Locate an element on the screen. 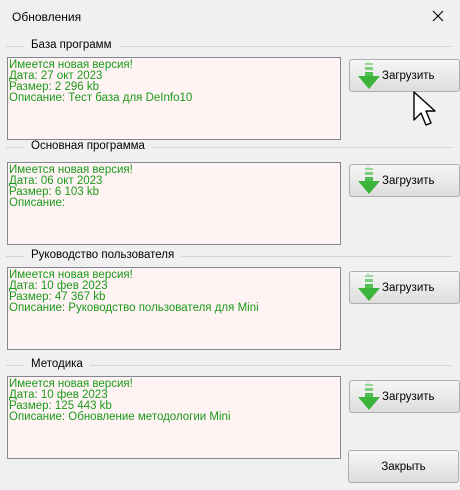 Image resolution: width=460 pixels, height=490 pixels. mouse-pointer-icon is located at coordinates (424, 108).